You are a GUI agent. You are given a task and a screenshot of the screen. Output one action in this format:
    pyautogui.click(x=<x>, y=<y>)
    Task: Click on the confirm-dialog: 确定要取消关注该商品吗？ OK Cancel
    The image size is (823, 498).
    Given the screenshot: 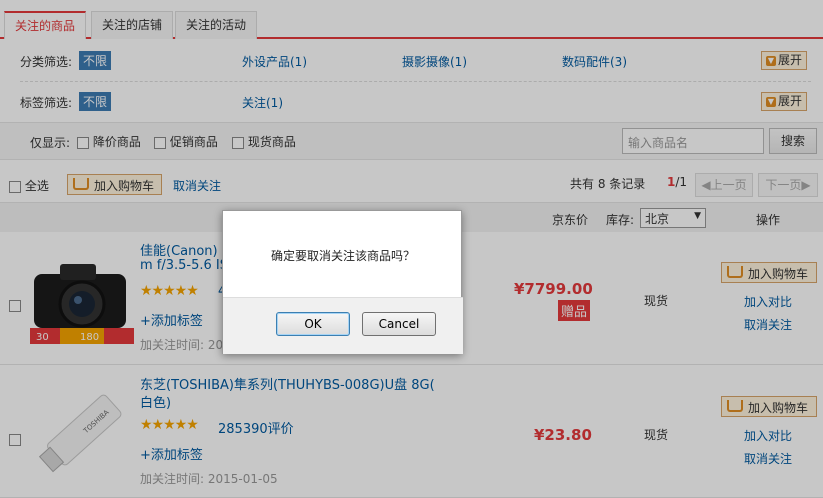 What is the action you would take?
    pyautogui.click(x=342, y=282)
    